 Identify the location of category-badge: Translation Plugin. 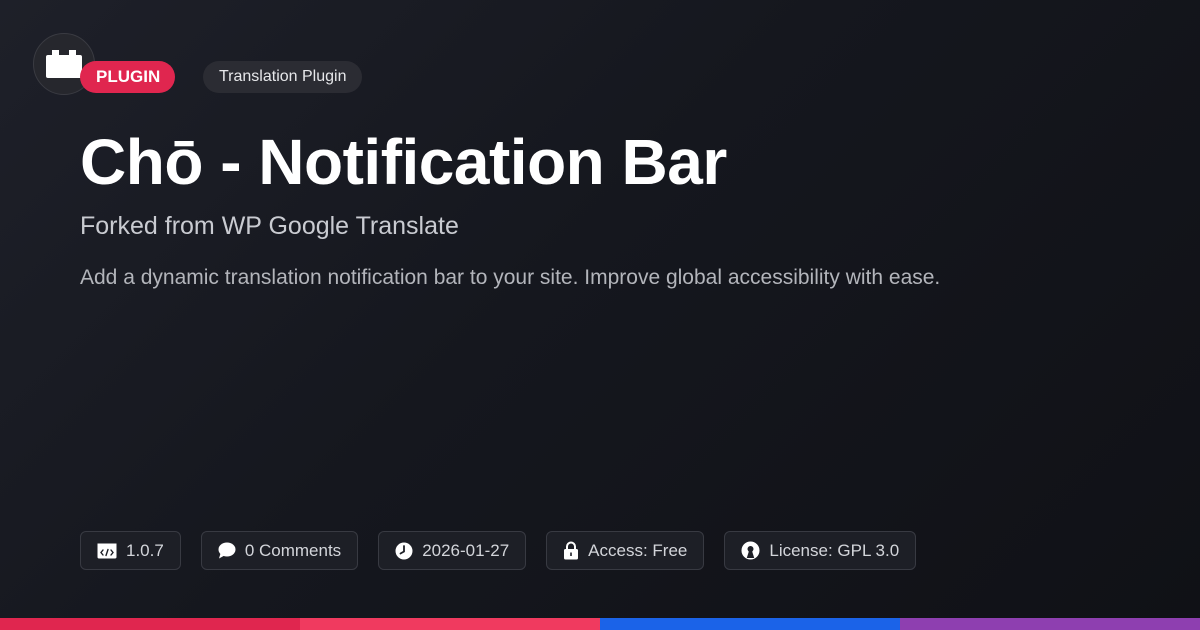
(283, 77).